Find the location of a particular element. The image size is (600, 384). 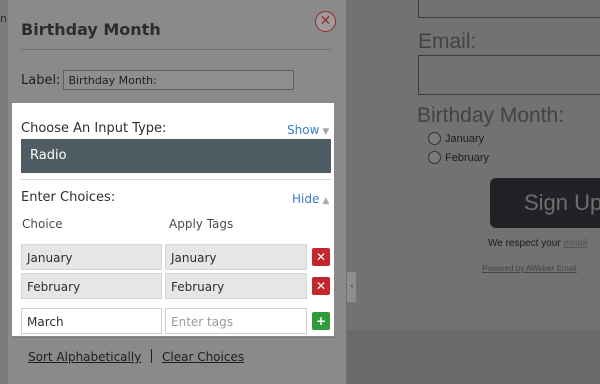

preview-signup-button: Sign Up is located at coordinates (545, 203).